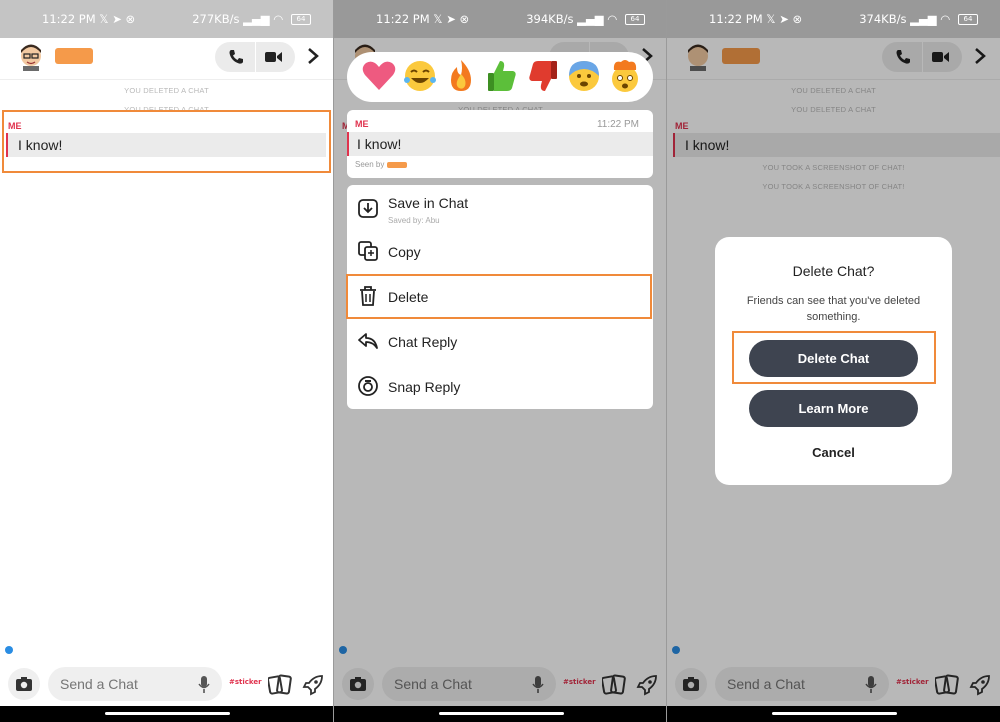 The height and width of the screenshot is (722, 1000). I want to click on sender-label: ME, so click(362, 124).